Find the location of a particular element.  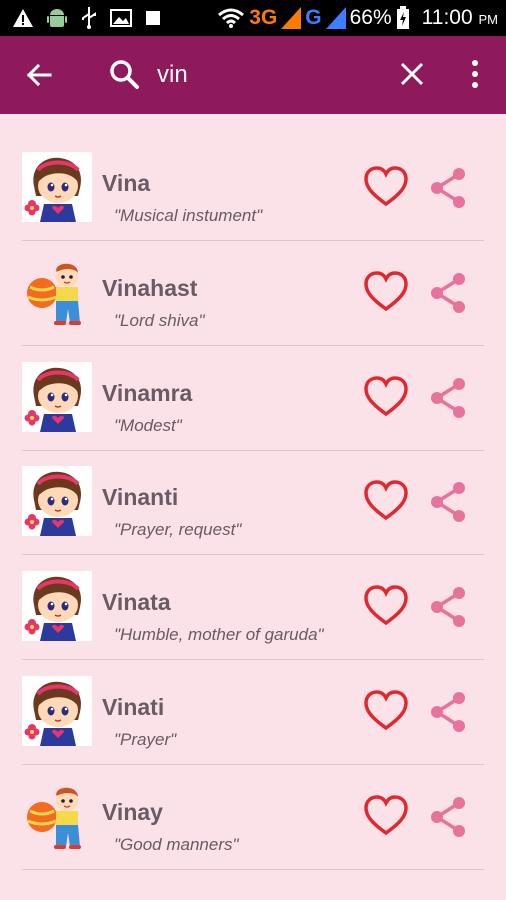

name-meaning: "Good manners" is located at coordinates (176, 844).